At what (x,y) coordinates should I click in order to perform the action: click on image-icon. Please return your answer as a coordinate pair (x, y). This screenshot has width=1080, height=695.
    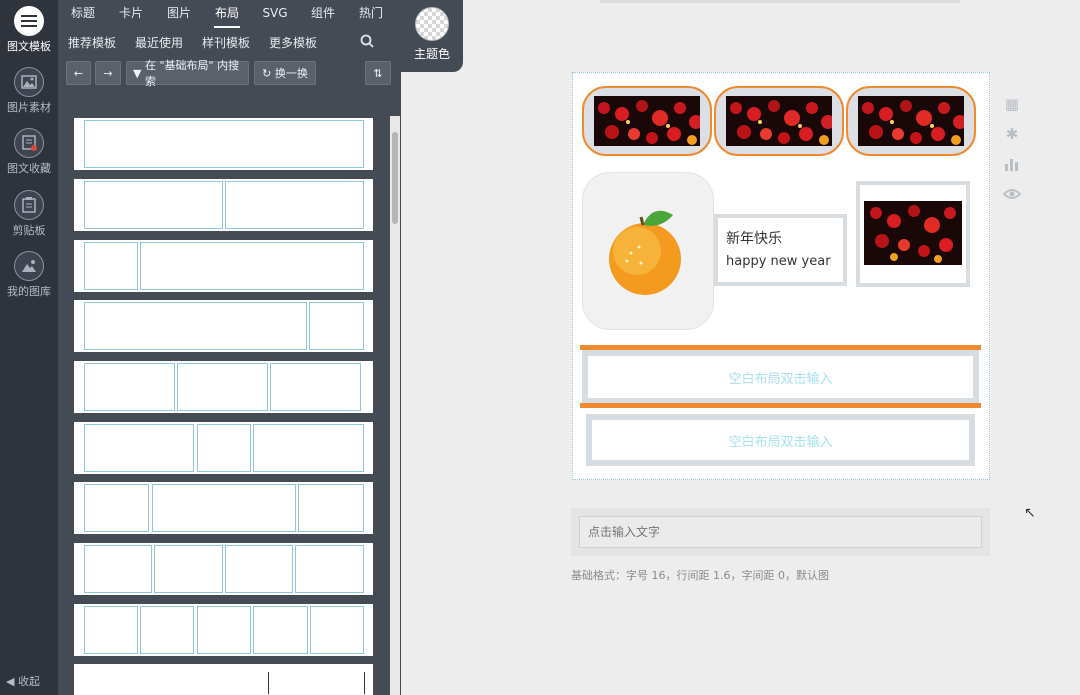
    Looking at the image, I should click on (29, 82).